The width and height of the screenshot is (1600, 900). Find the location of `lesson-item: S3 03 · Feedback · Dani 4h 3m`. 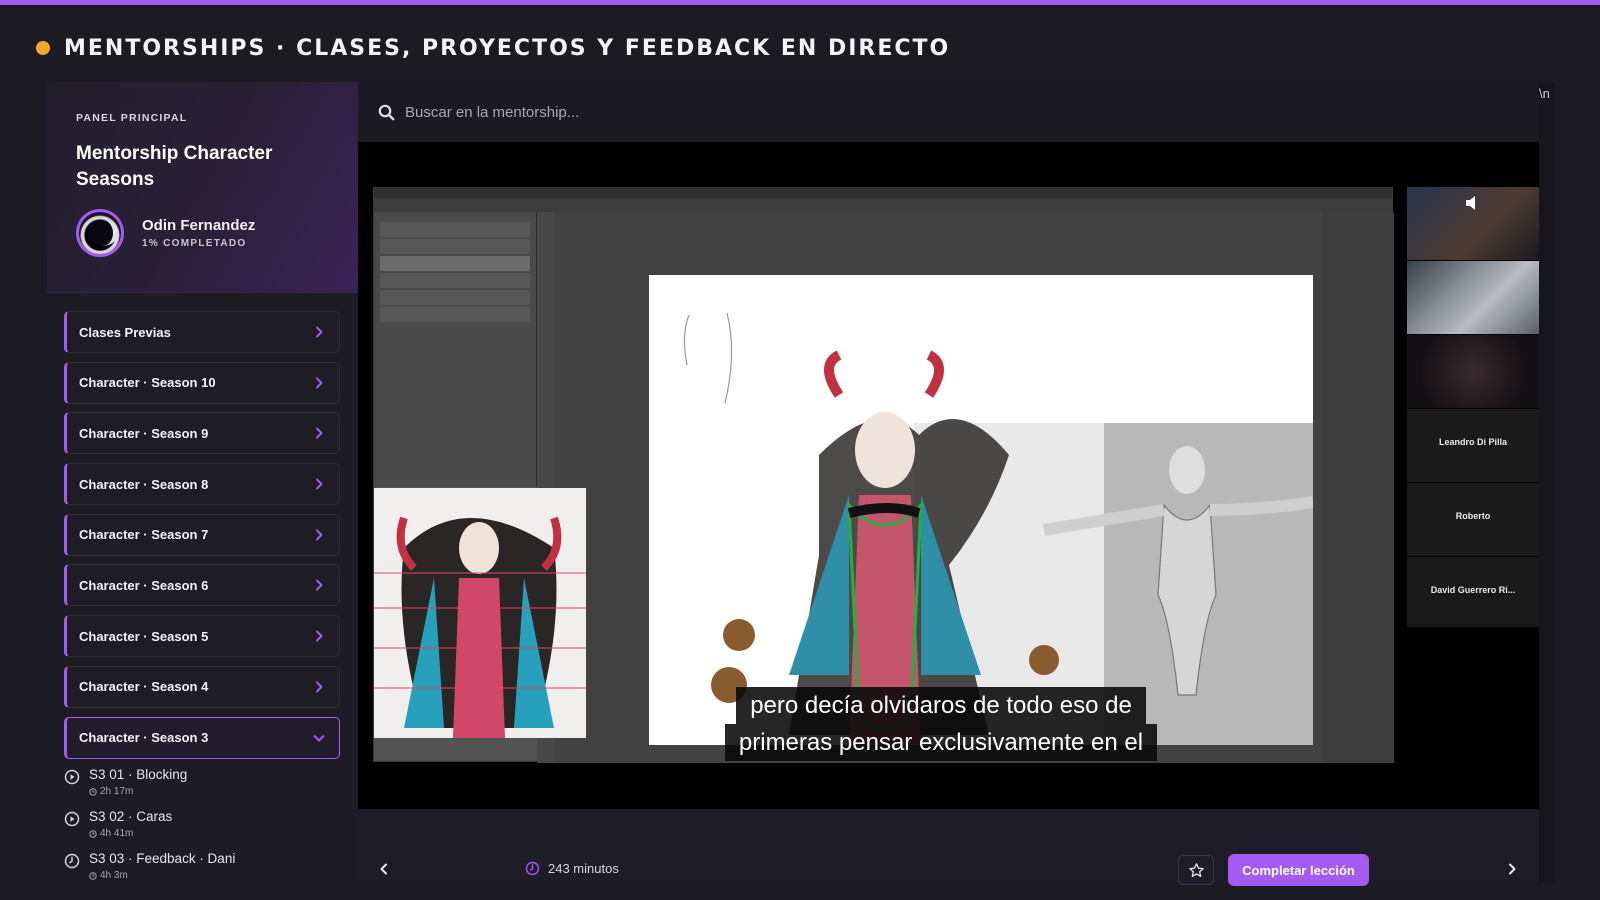

lesson-item: S3 03 · Feedback · Dani 4h 3m is located at coordinates (202, 866).